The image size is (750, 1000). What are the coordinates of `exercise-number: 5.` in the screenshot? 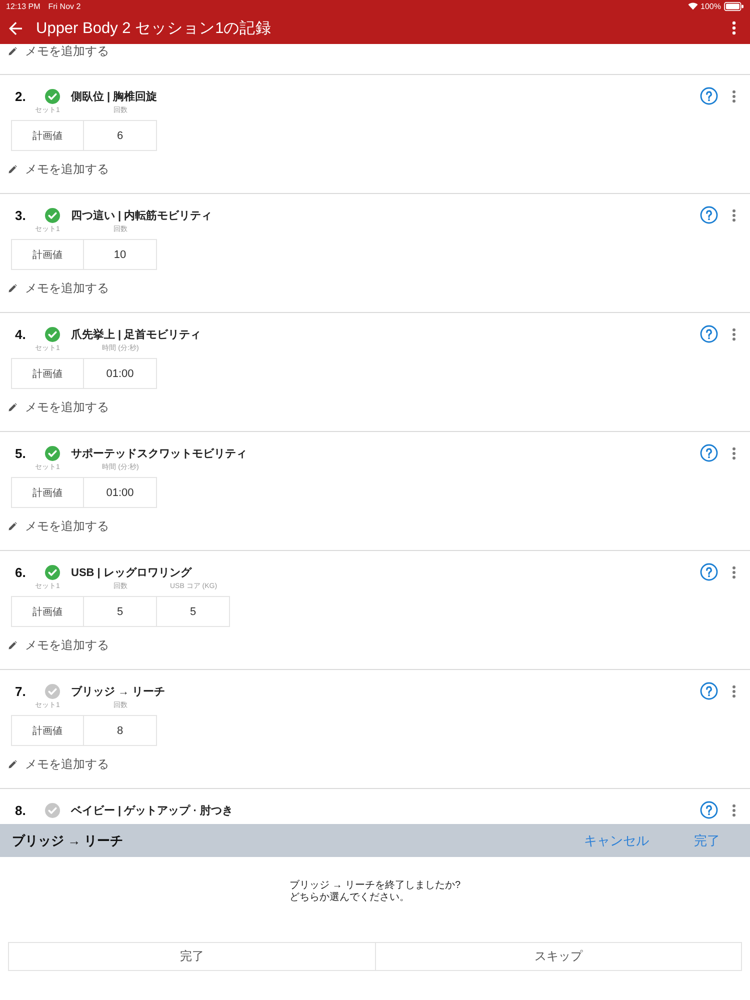 It's located at (21, 453).